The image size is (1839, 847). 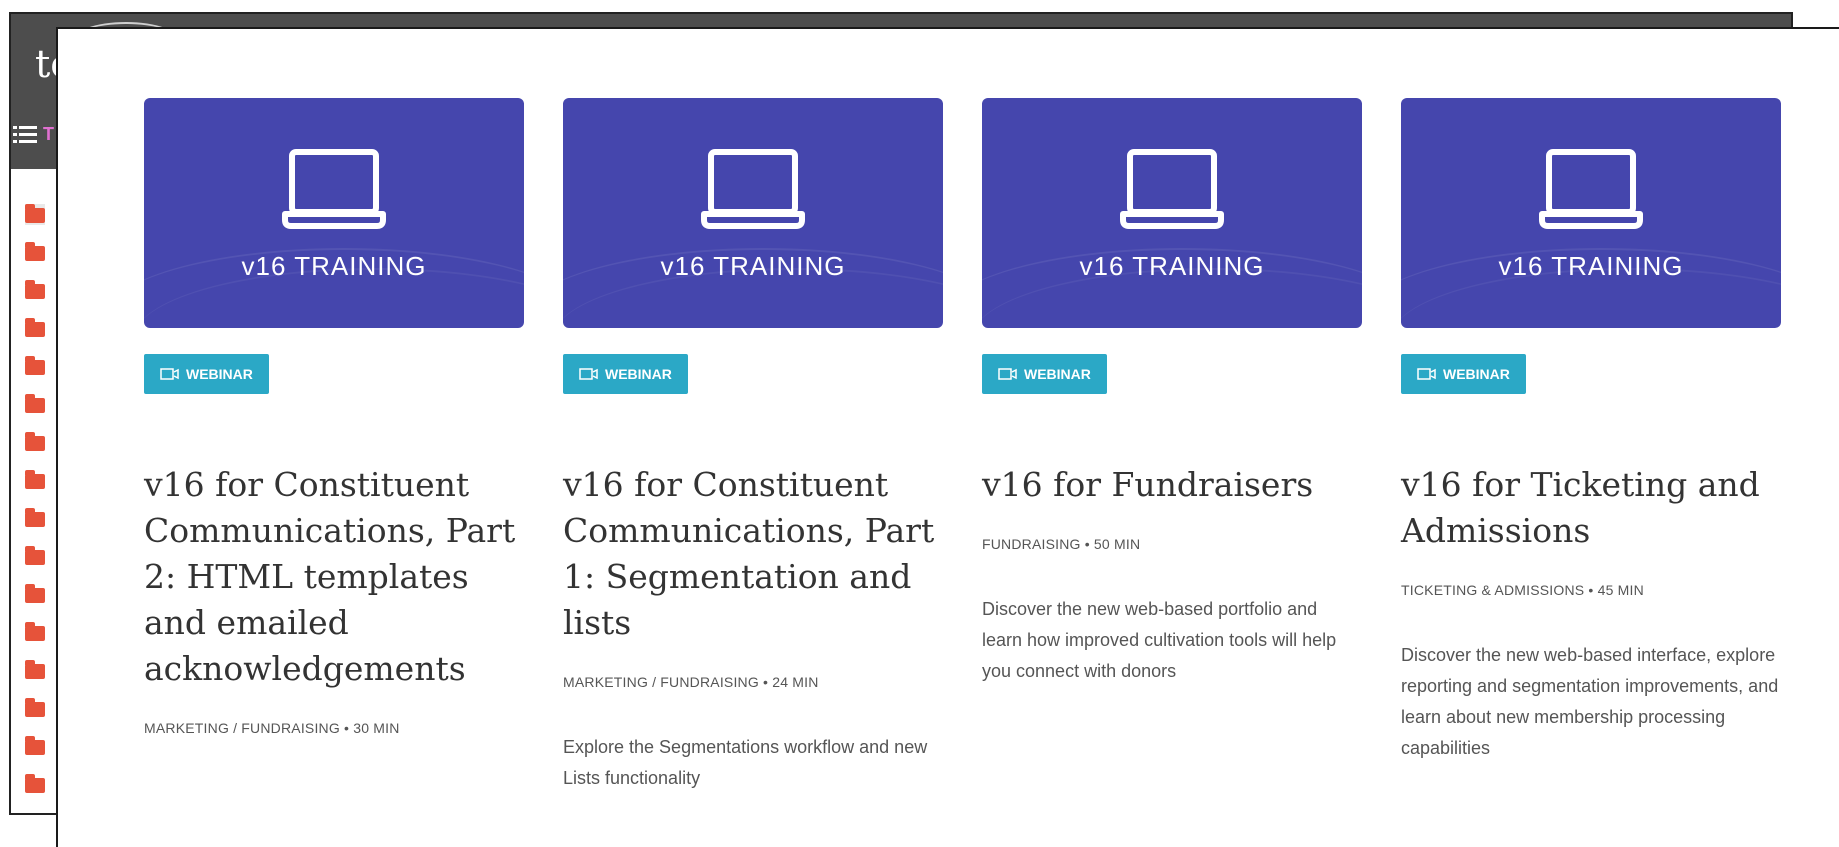 I want to click on folder-list, so click(x=35, y=499).